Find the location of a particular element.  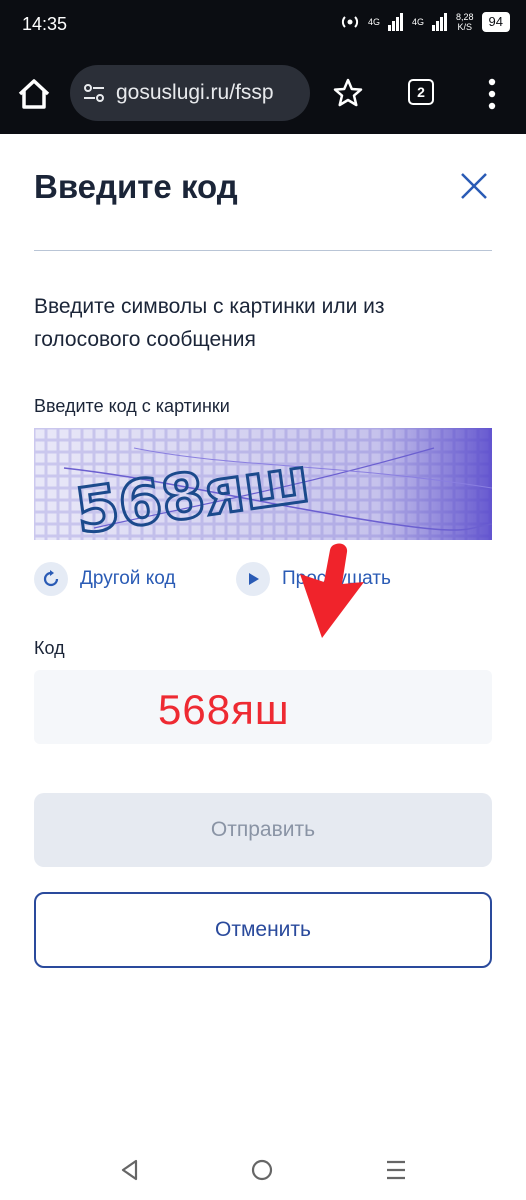

dialog-title: Введите код is located at coordinates (136, 186).